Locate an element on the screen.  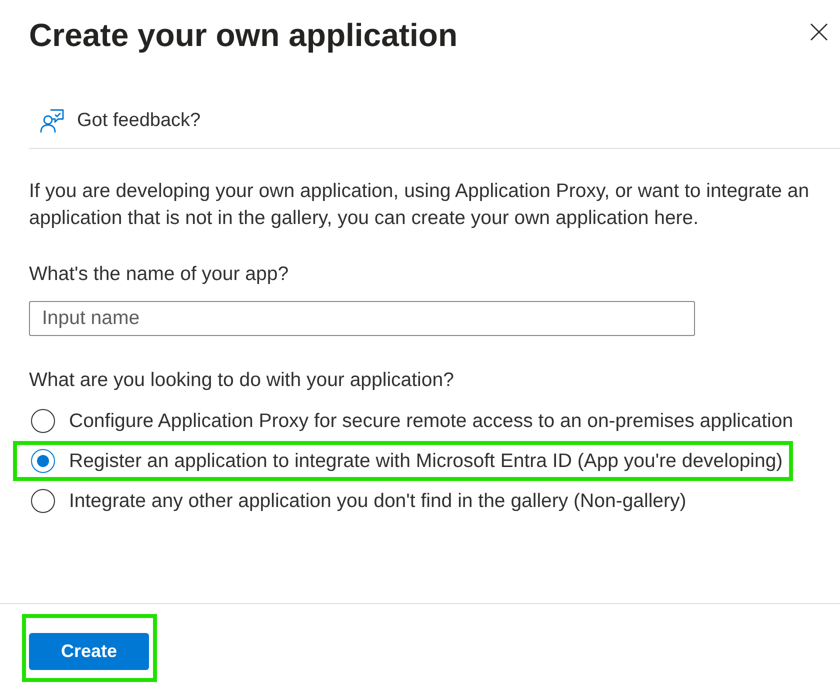
feedback-icon is located at coordinates (52, 121).